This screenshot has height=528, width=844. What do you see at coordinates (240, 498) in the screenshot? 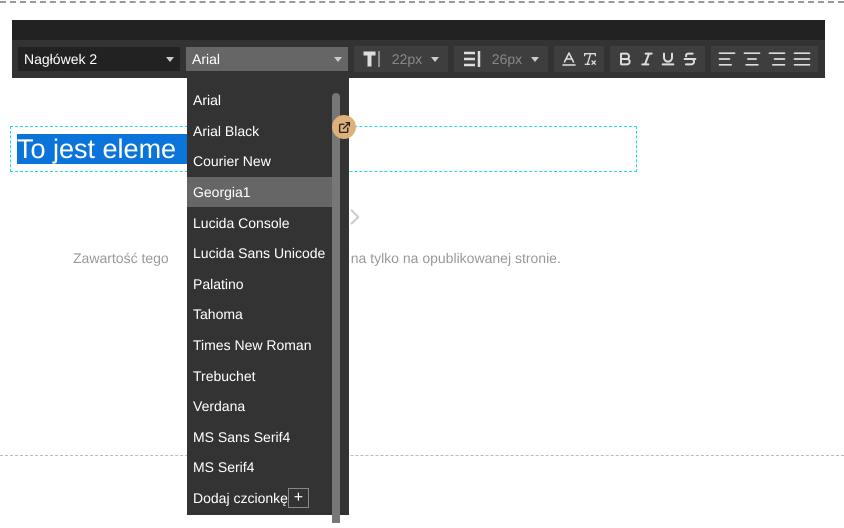
I see `add-font-label: Dodaj czcionkę` at bounding box center [240, 498].